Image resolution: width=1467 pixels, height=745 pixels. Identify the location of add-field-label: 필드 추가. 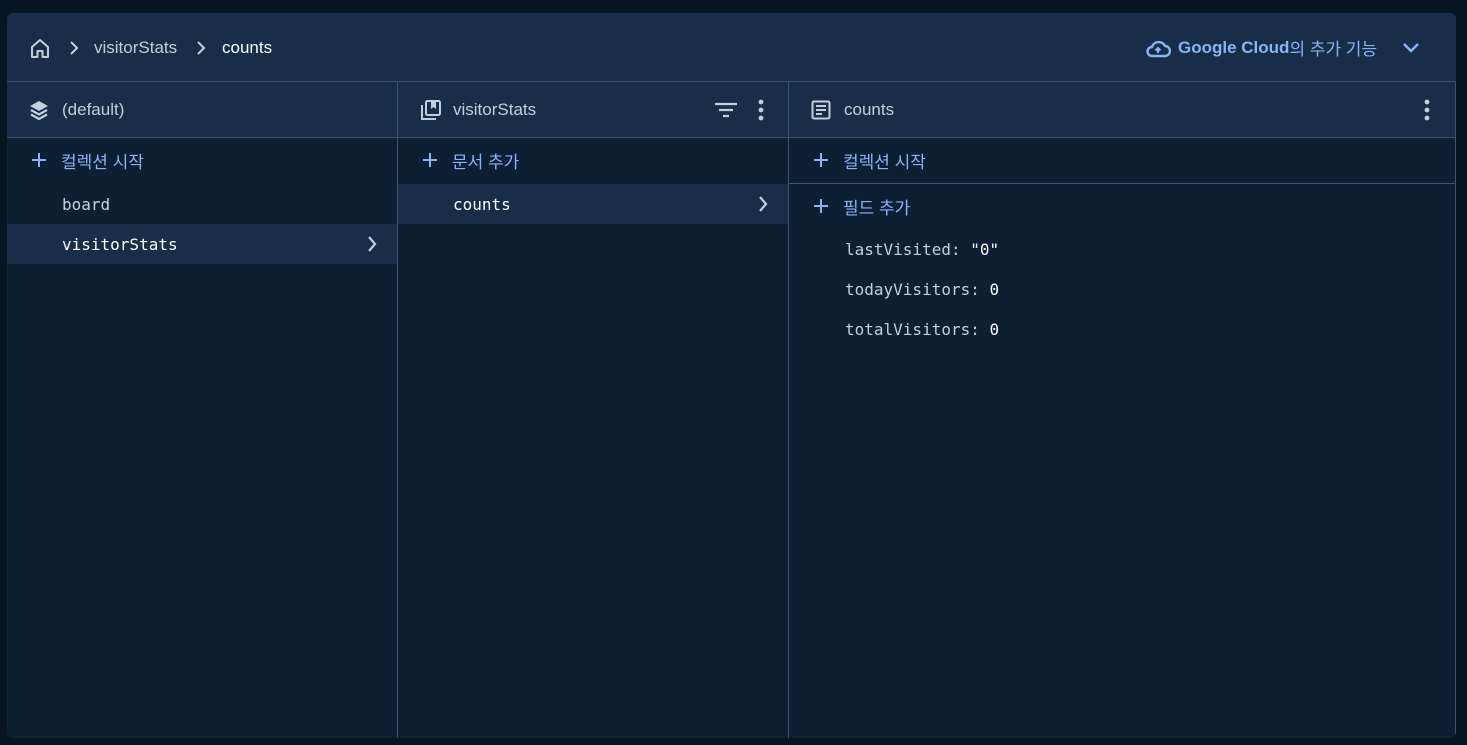
(877, 208).